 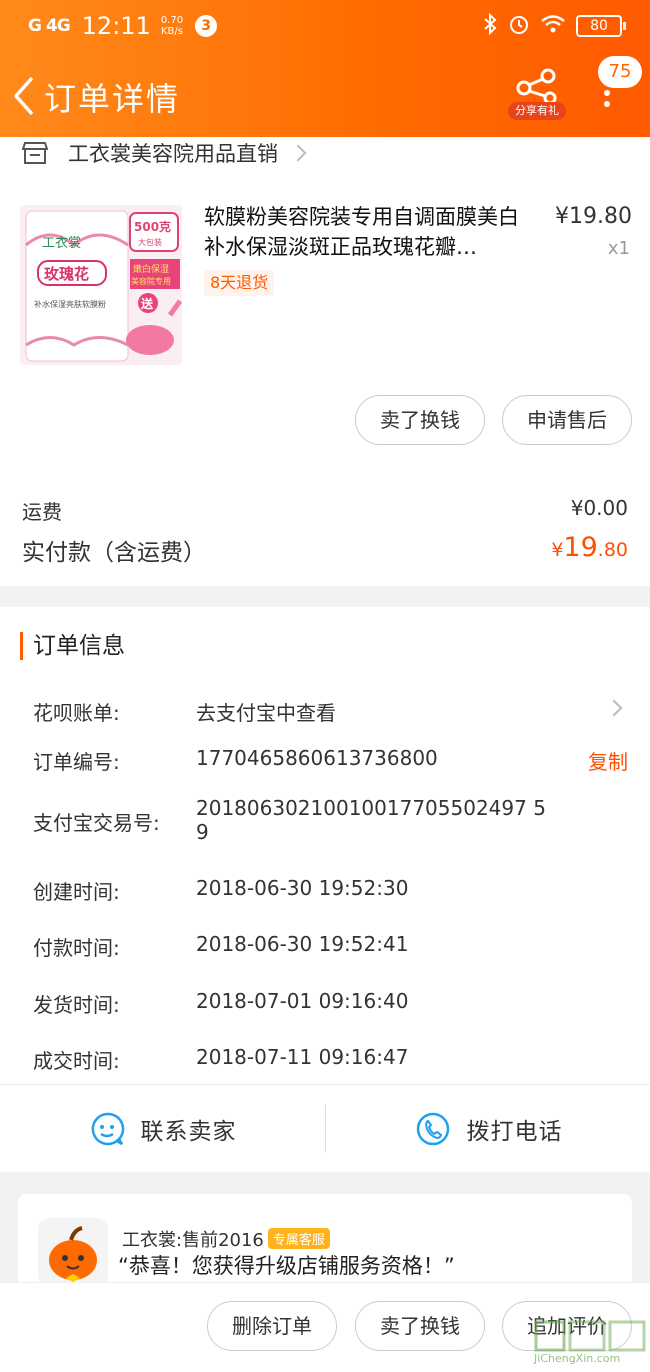 I want to click on alipay-trade-number: 20180630210010017705502497 5 9, so click(x=371, y=820).